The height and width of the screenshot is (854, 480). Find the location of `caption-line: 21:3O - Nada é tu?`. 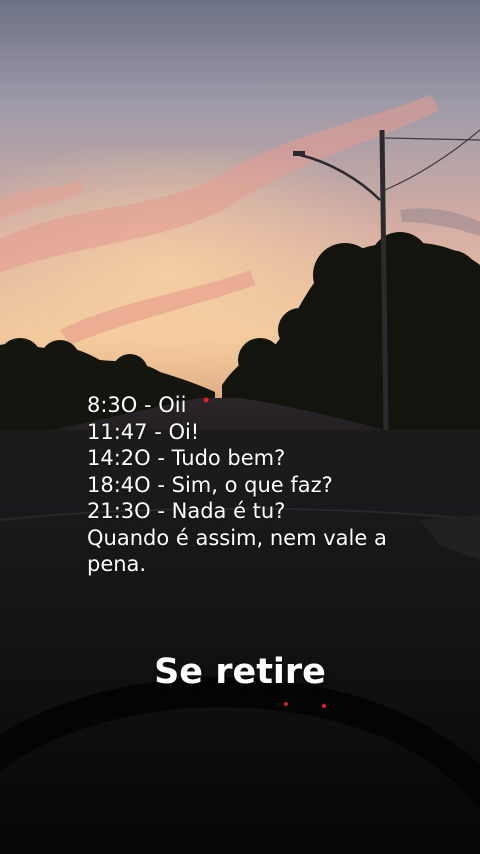

caption-line: 21:3O - Nada é tu? is located at coordinates (186, 511).